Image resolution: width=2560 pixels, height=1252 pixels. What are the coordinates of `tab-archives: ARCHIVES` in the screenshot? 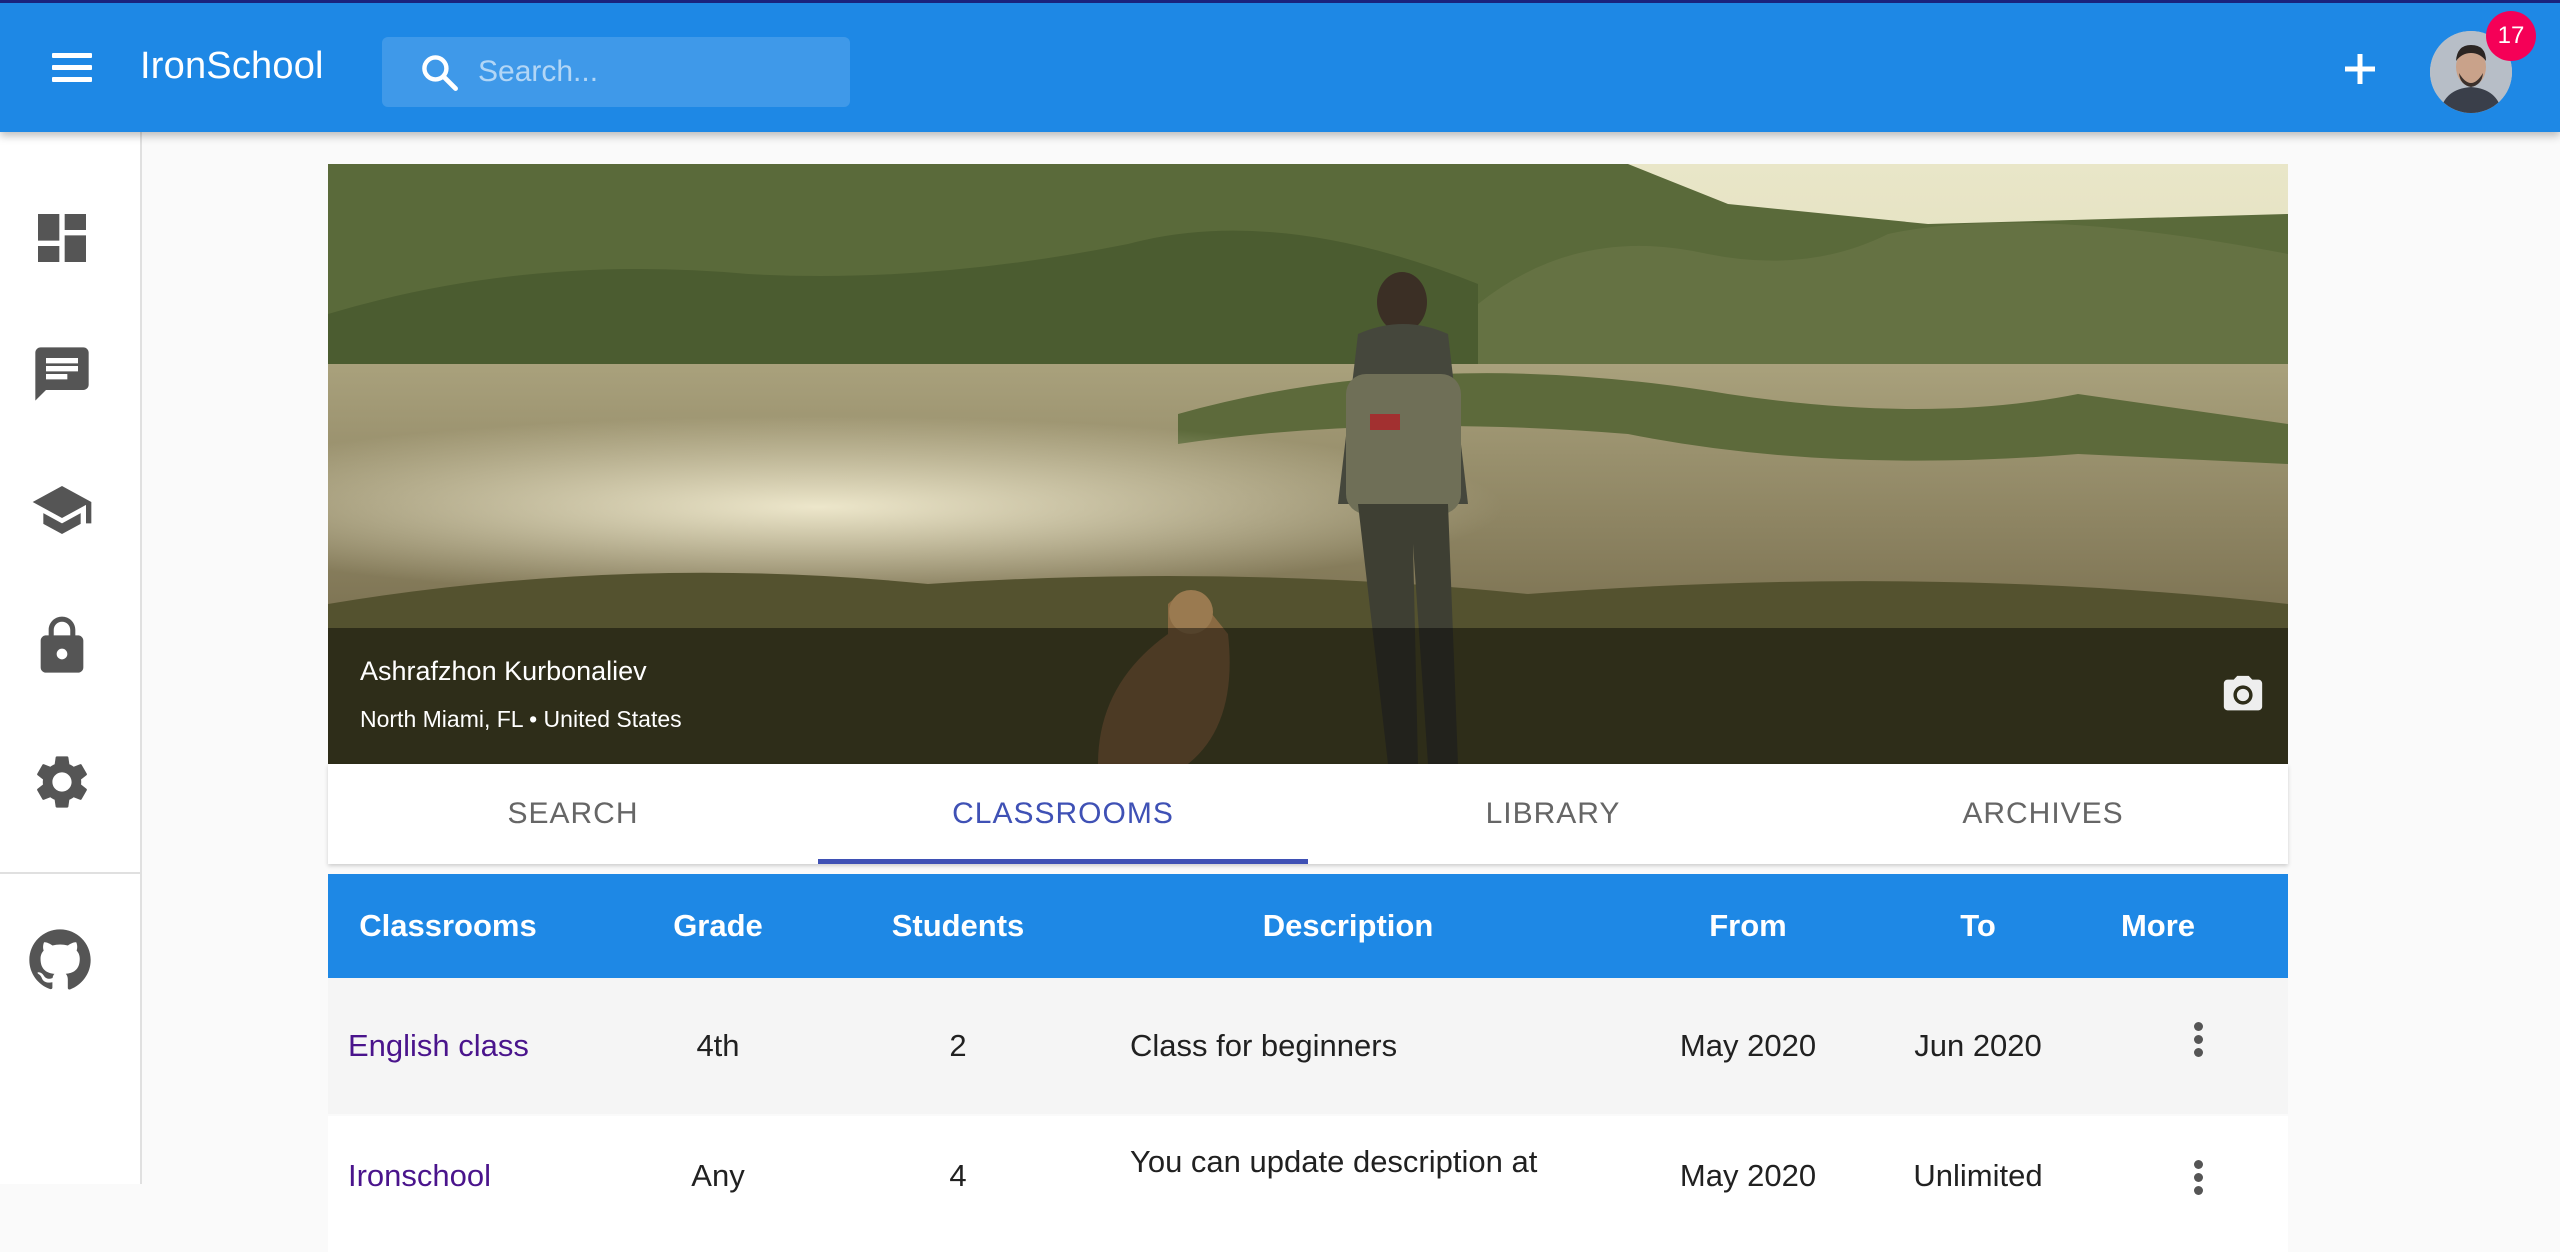 It's located at (2043, 814).